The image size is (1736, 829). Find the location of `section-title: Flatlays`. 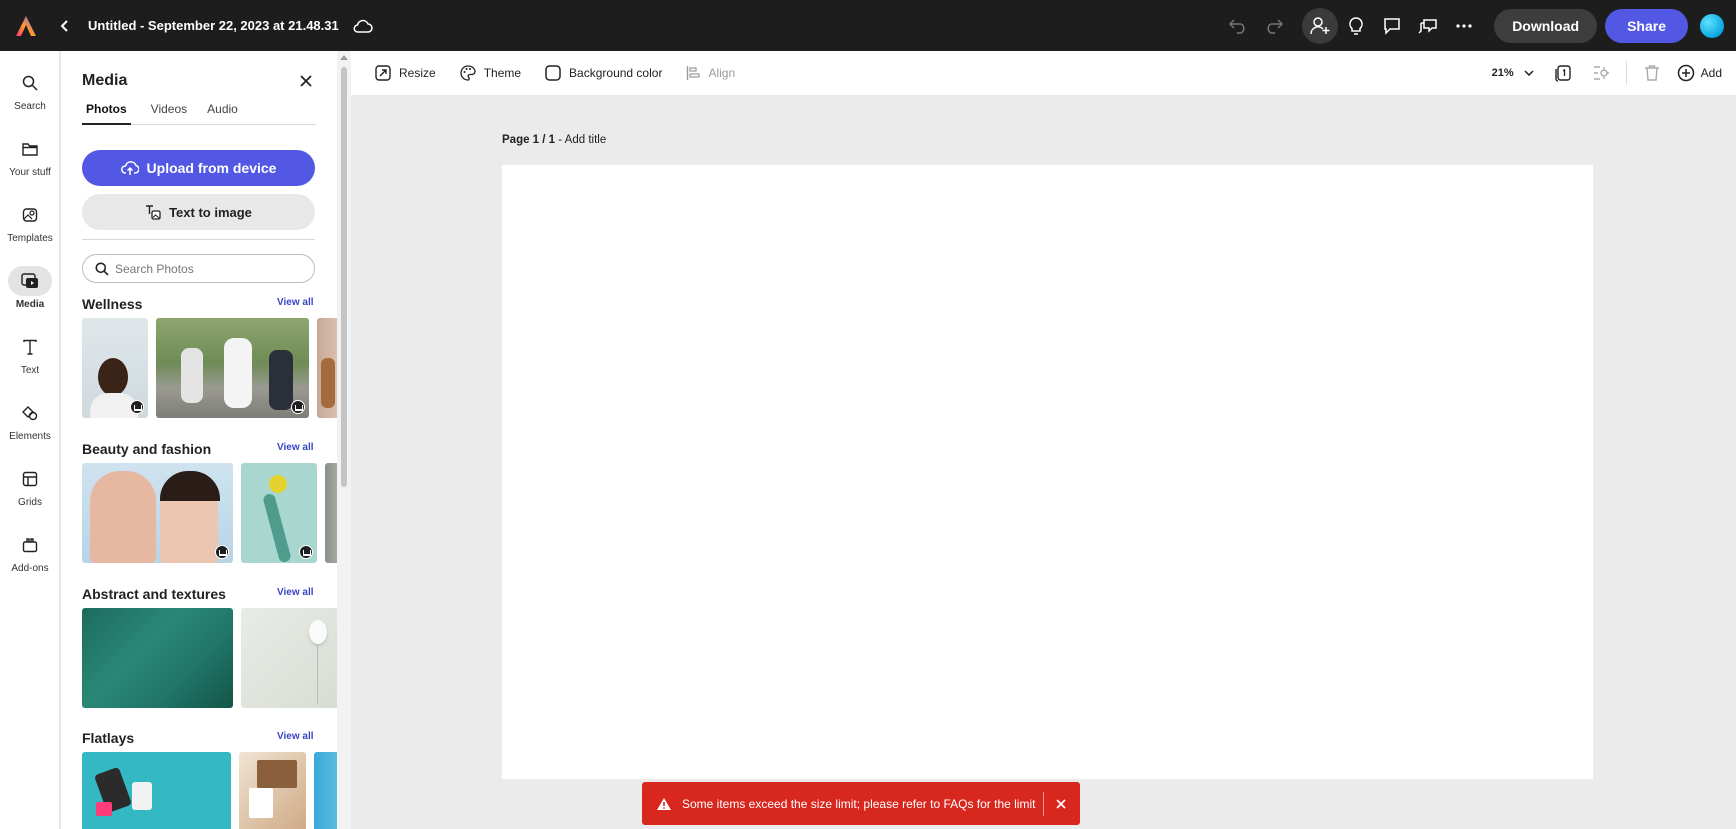

section-title: Flatlays is located at coordinates (108, 738).